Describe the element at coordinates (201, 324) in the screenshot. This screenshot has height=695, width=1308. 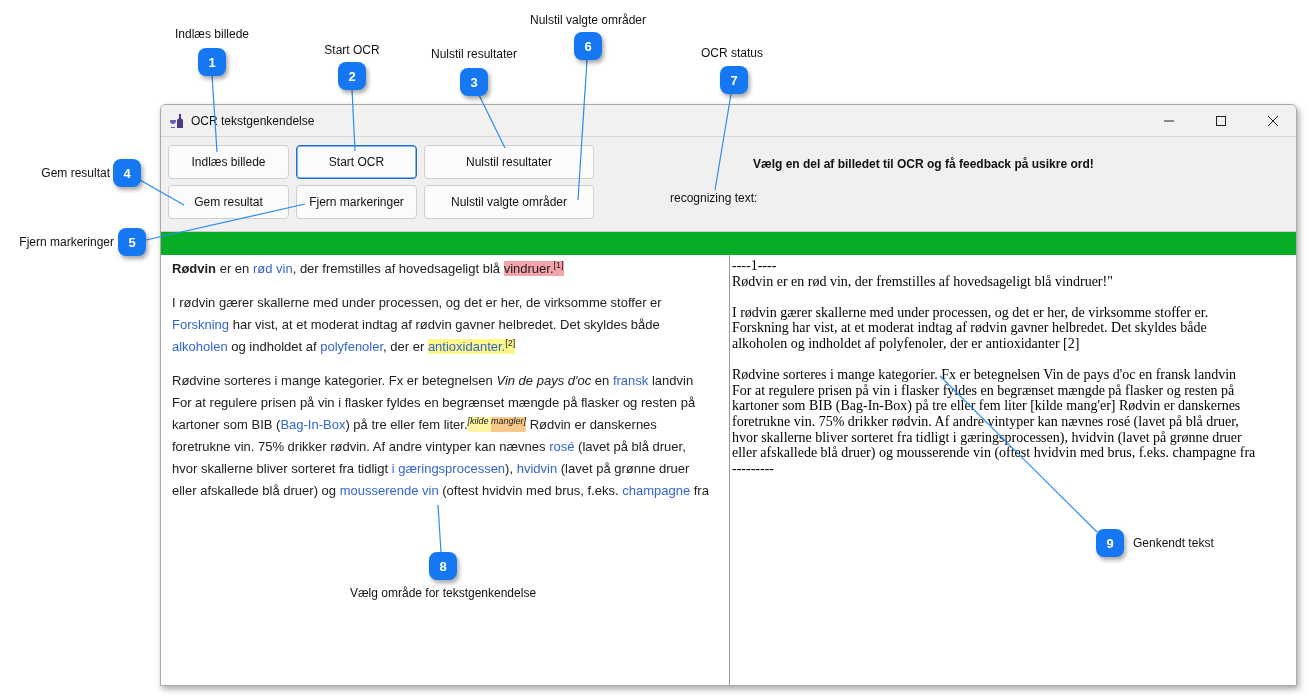
I see `text-link: Forskning` at that location.